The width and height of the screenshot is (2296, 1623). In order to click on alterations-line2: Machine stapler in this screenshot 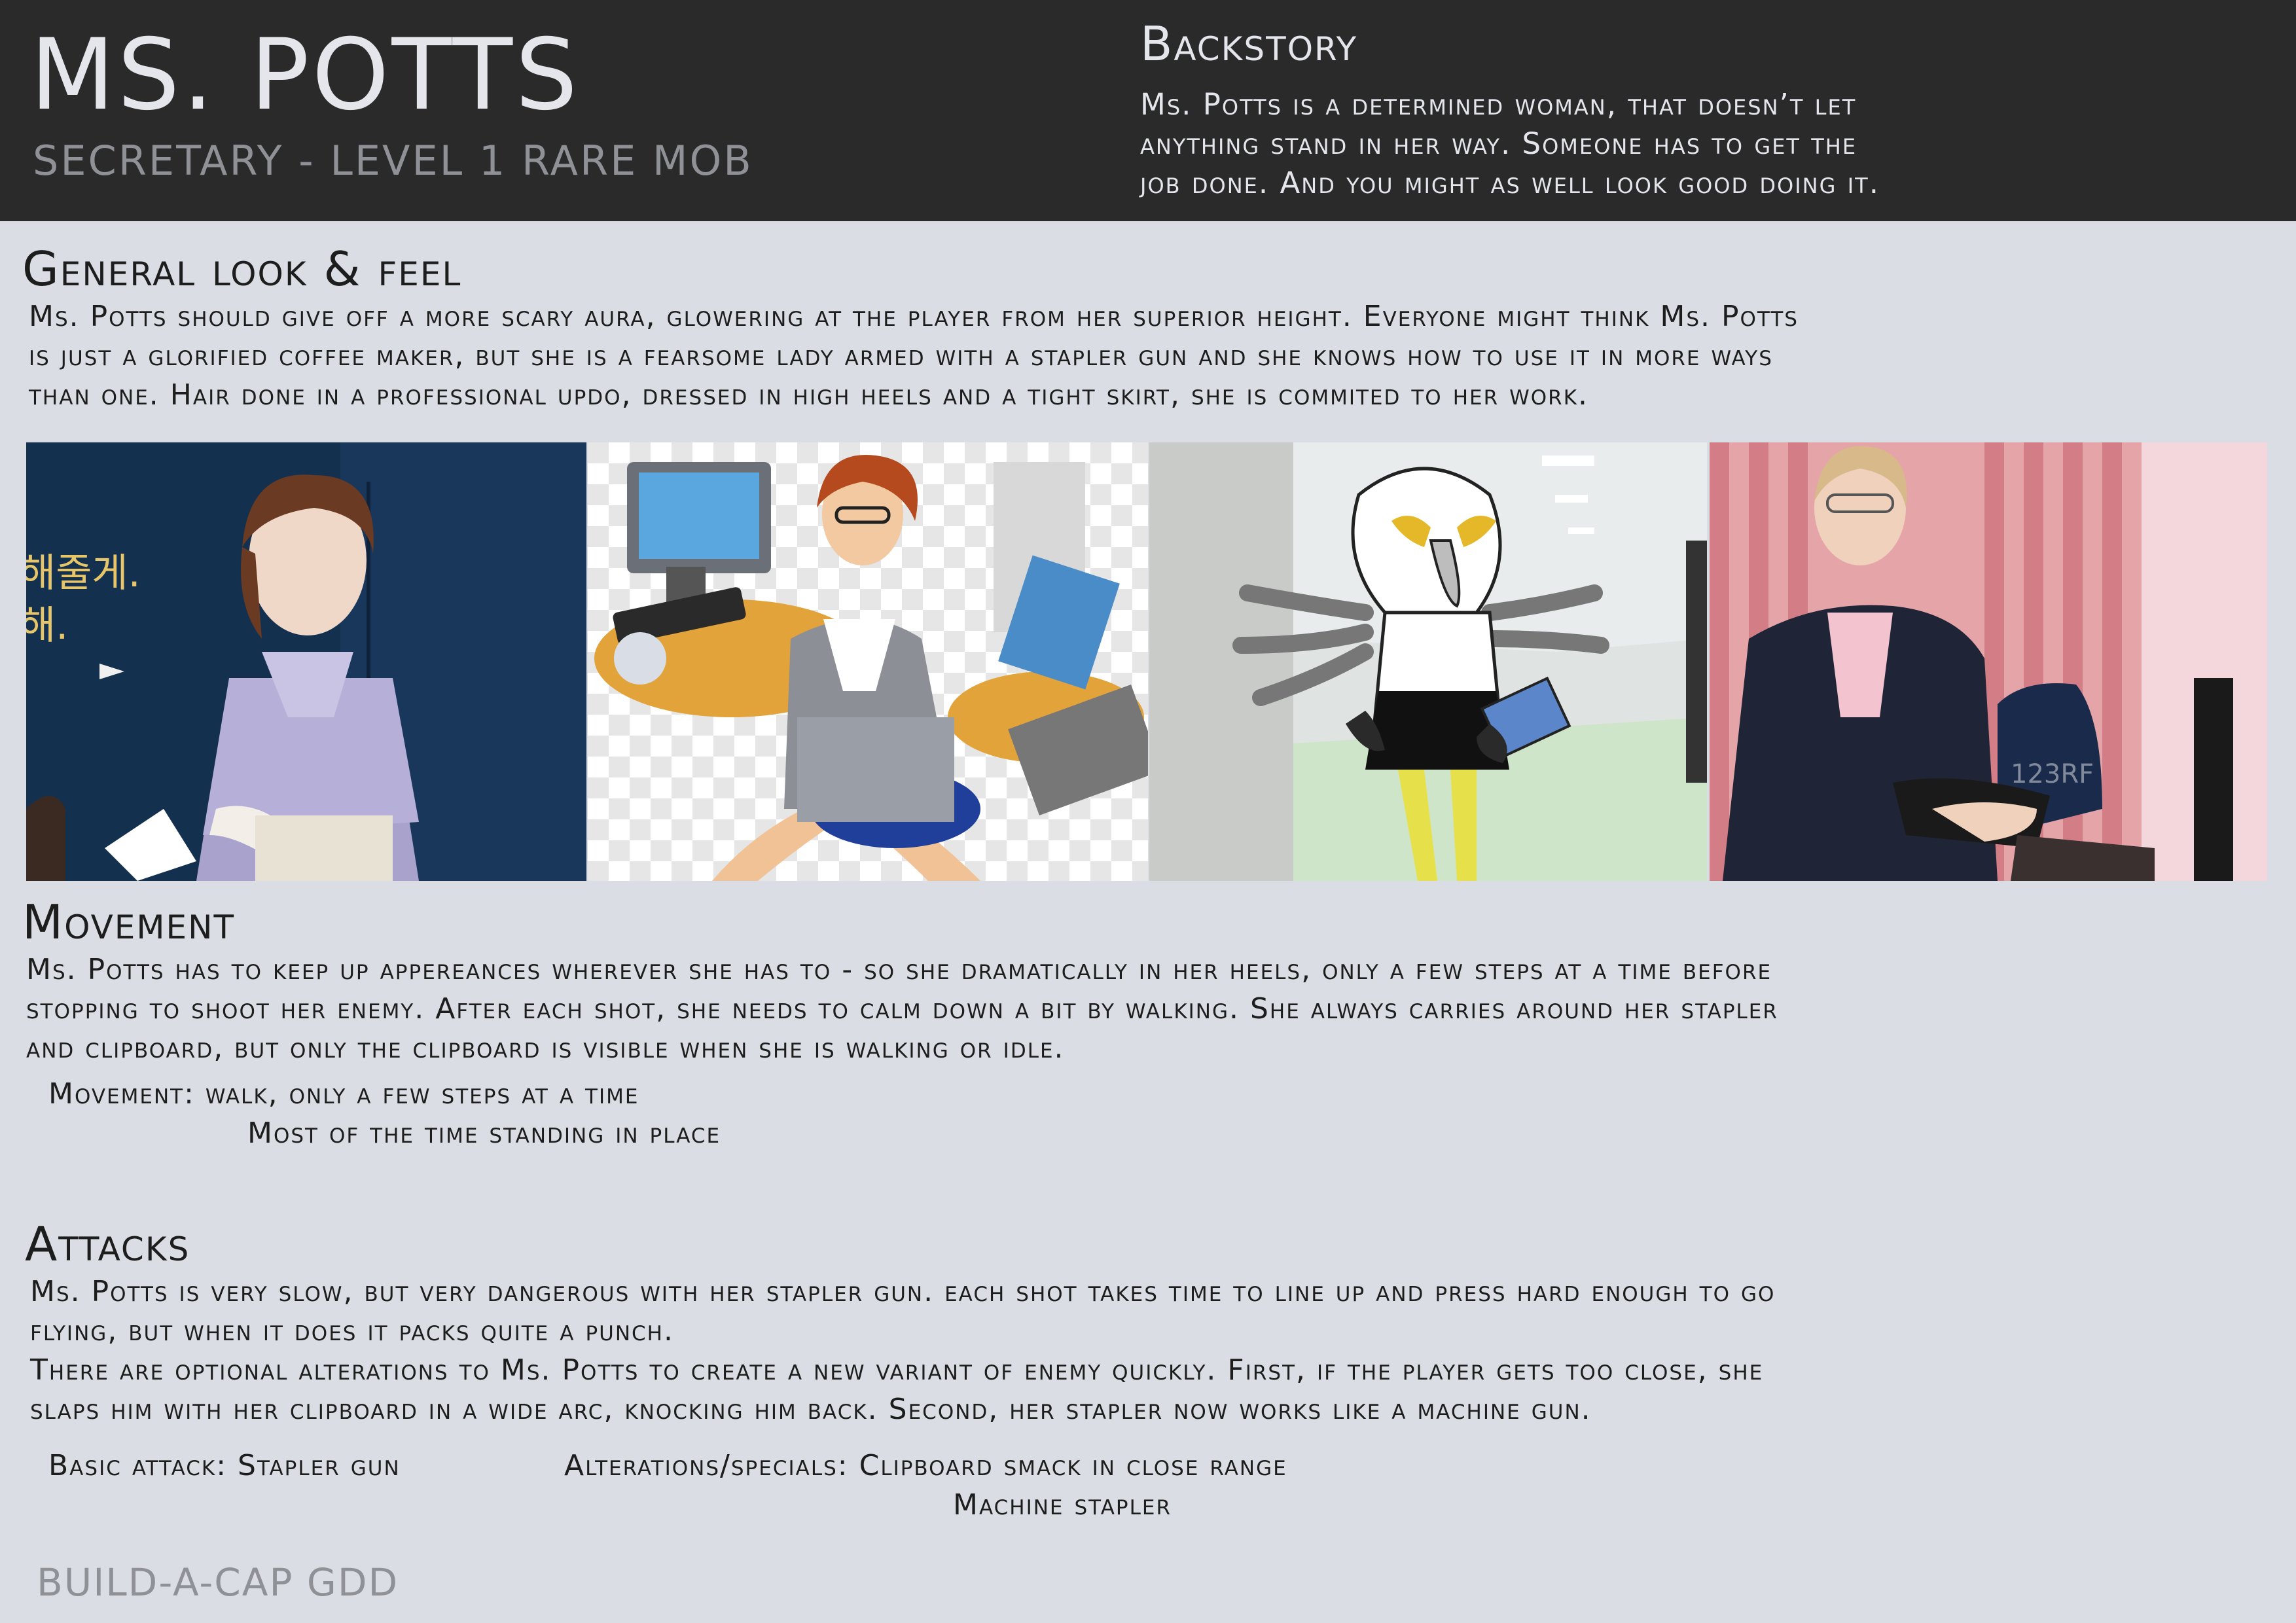, I will do `click(1062, 1505)`.